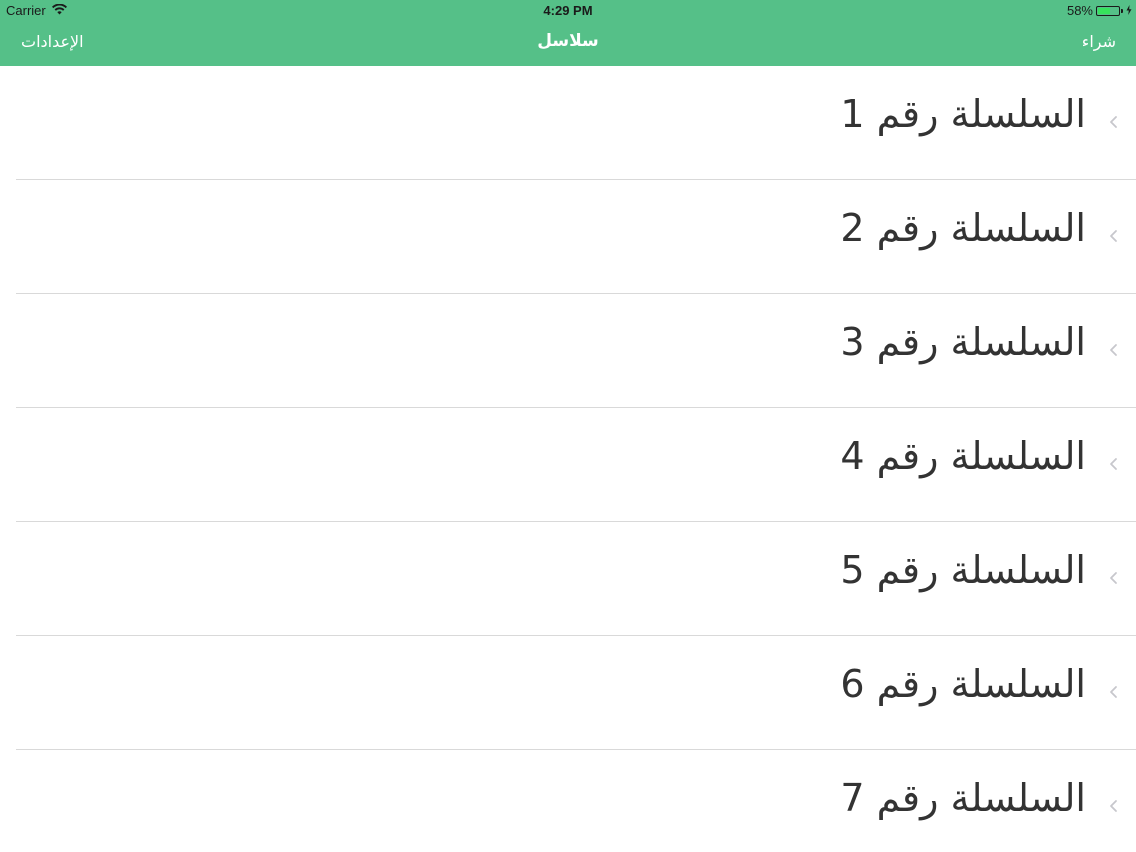 The height and width of the screenshot is (852, 1136). Describe the element at coordinates (963, 684) in the screenshot. I see `list-item-label: السلسلة رقم 6` at that location.